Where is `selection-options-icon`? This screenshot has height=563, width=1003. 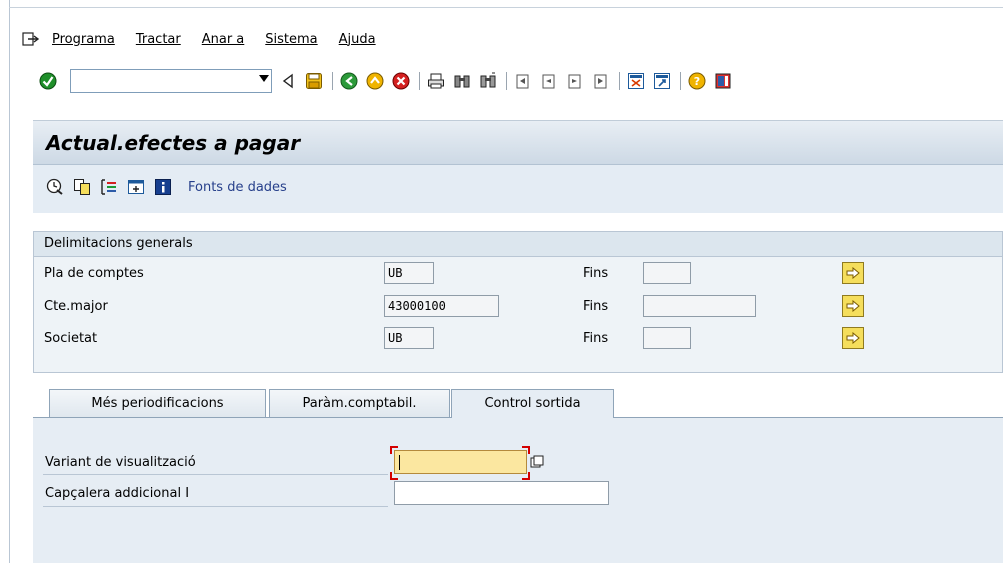 selection-options-icon is located at coordinates (109, 187).